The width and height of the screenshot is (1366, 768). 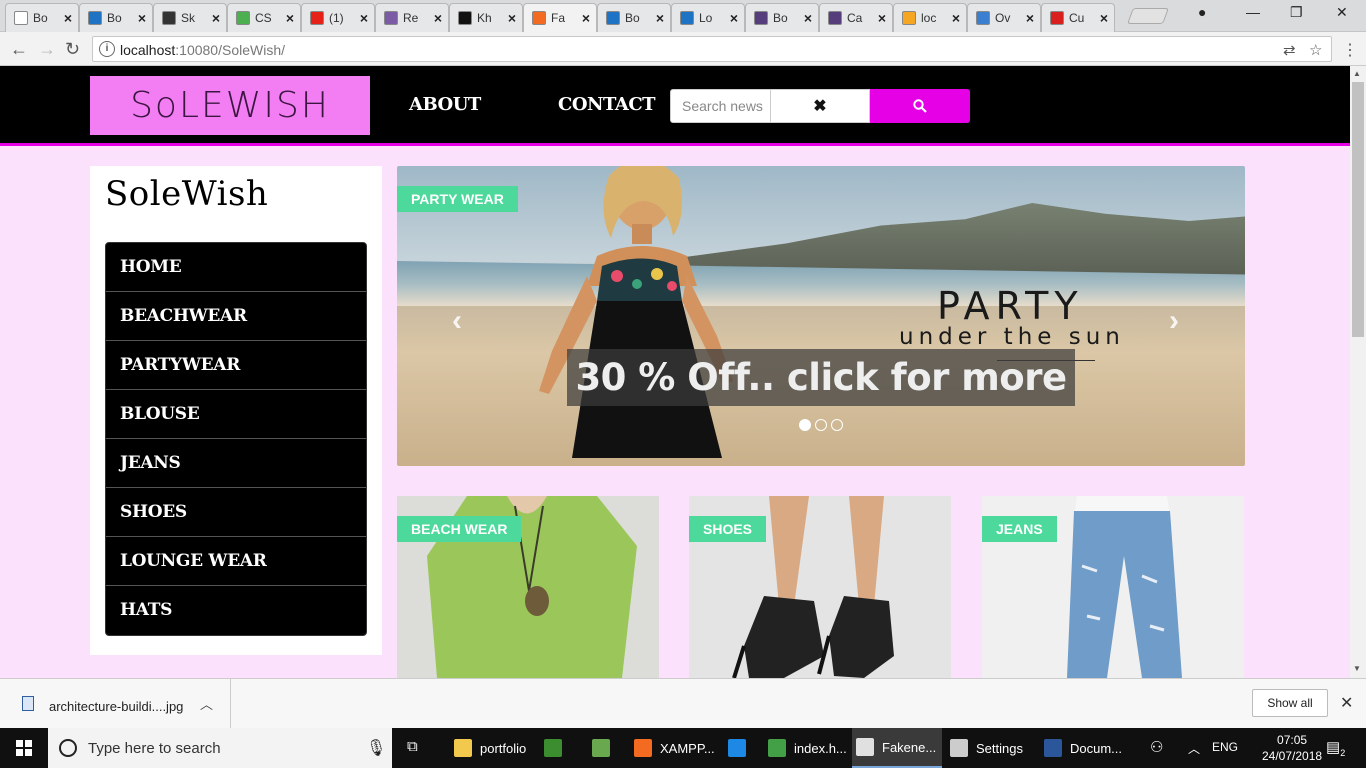 I want to click on close-icon: ✕, so click(x=1346, y=703).